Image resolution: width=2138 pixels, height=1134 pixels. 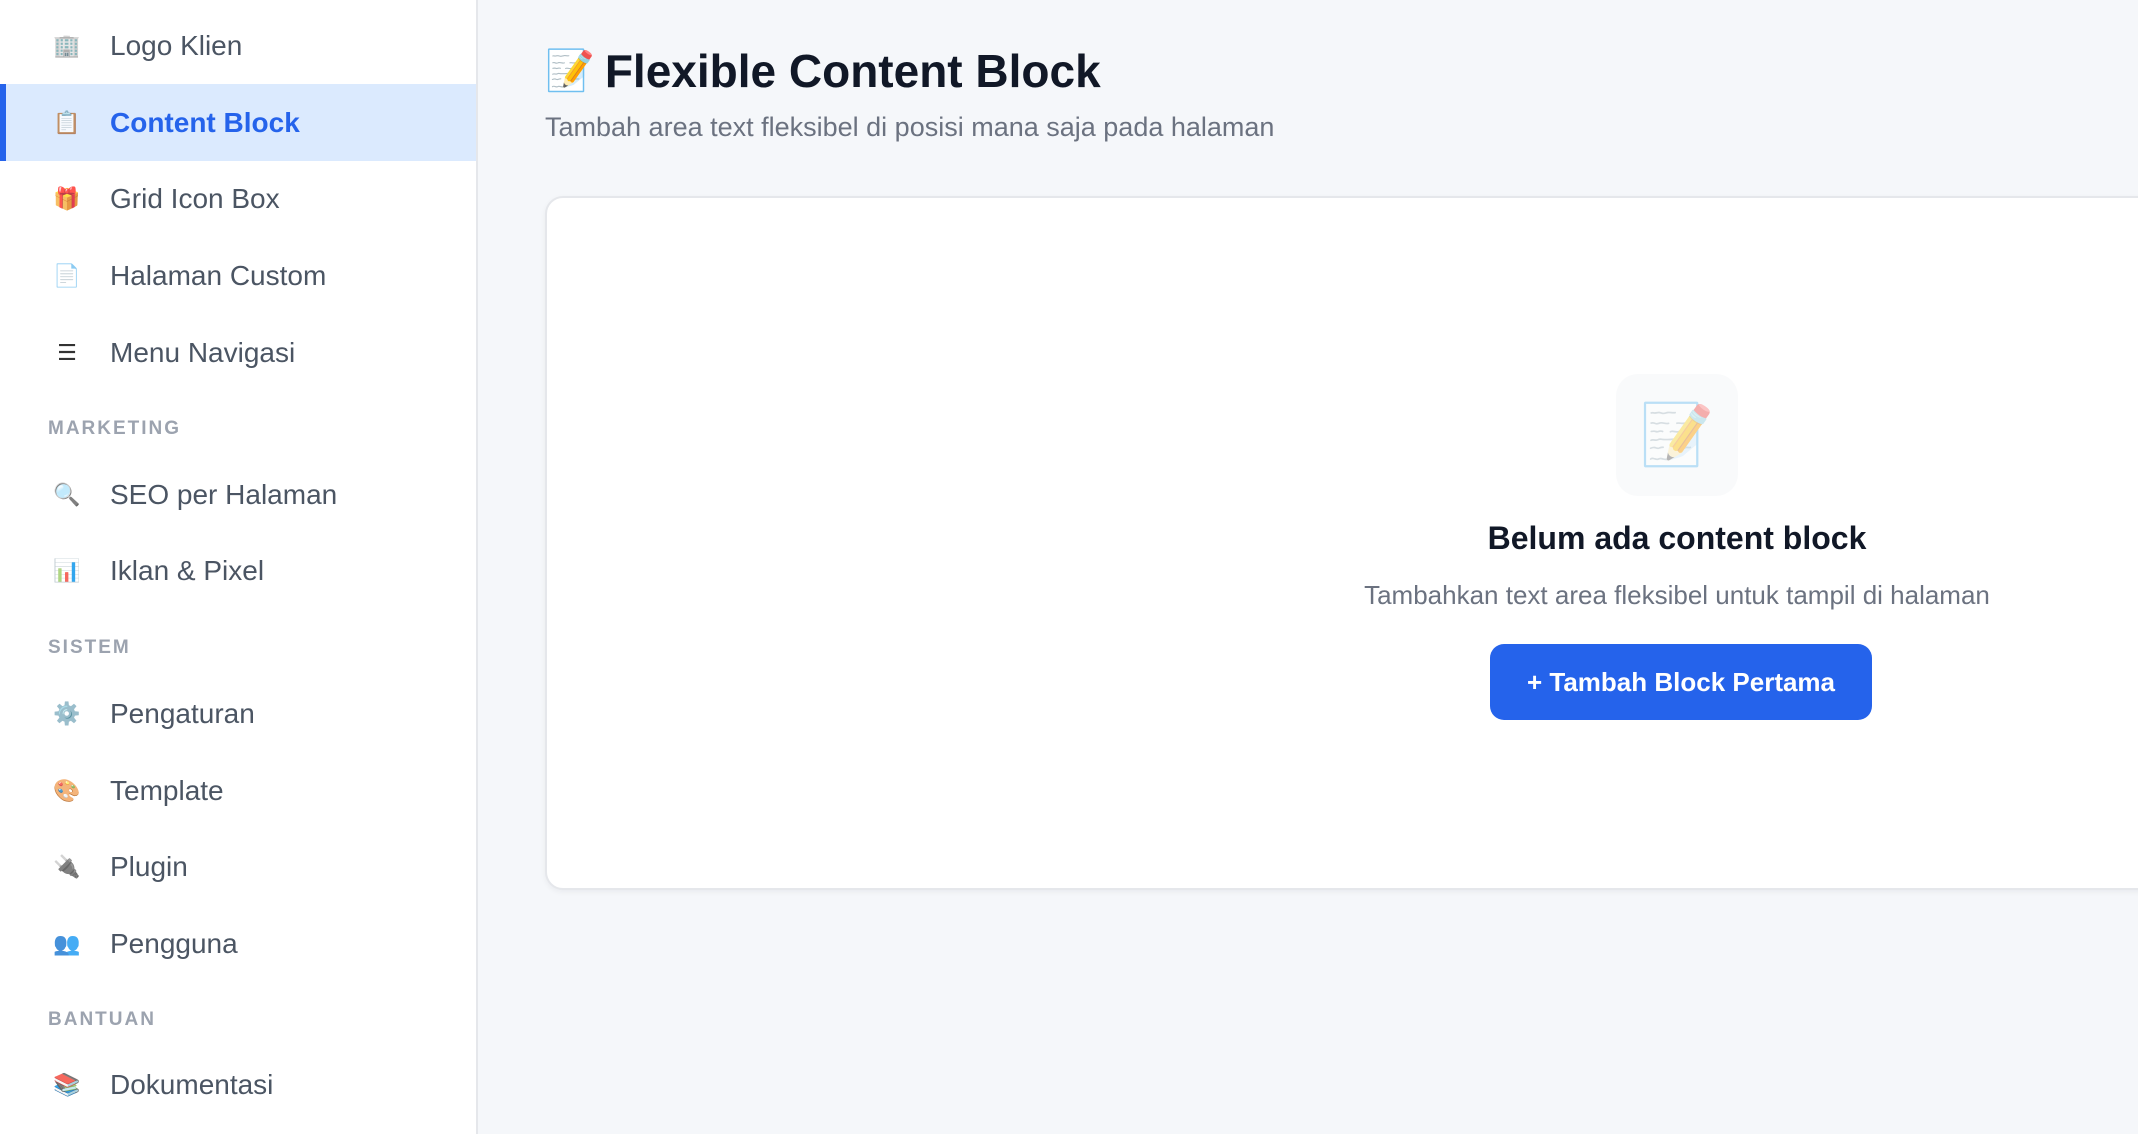 What do you see at coordinates (149, 866) in the screenshot?
I see `sidebar-item-label: Plugin` at bounding box center [149, 866].